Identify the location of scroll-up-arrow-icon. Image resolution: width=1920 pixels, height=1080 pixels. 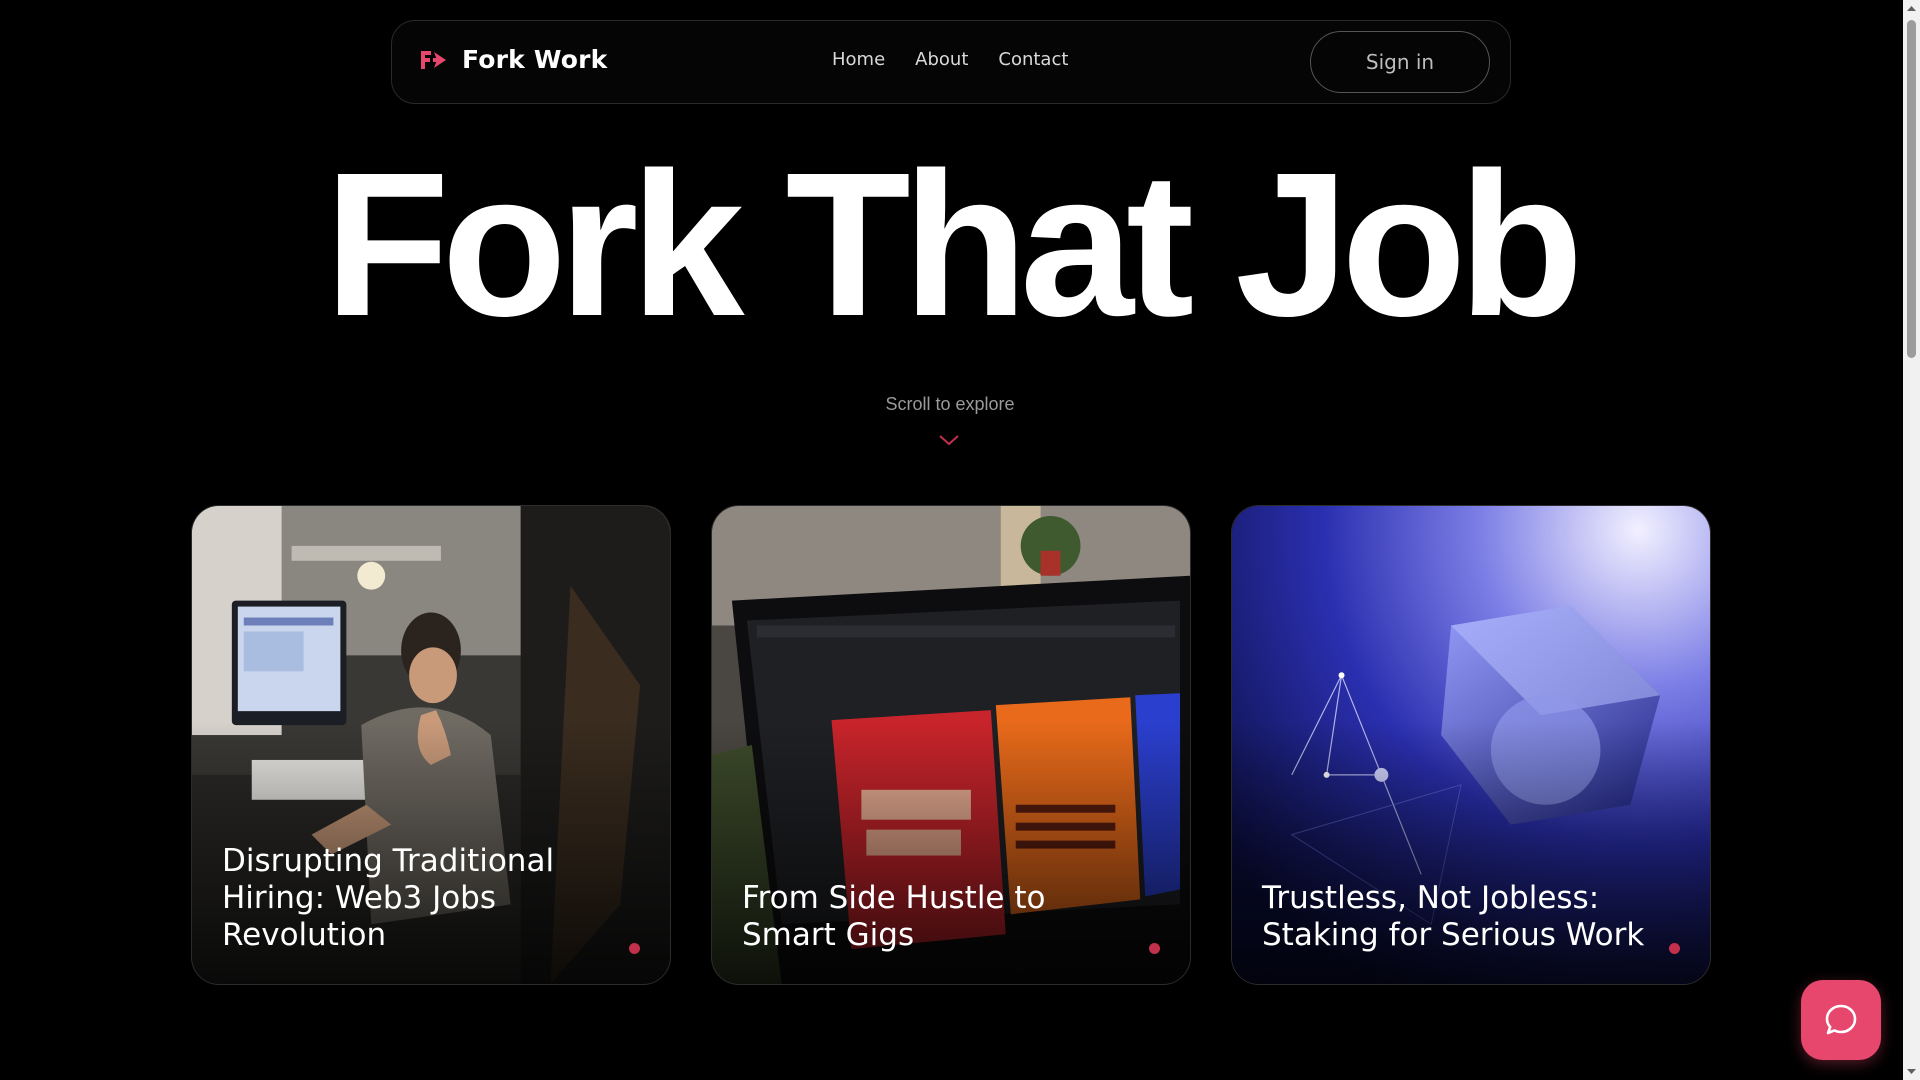
(1911, 8).